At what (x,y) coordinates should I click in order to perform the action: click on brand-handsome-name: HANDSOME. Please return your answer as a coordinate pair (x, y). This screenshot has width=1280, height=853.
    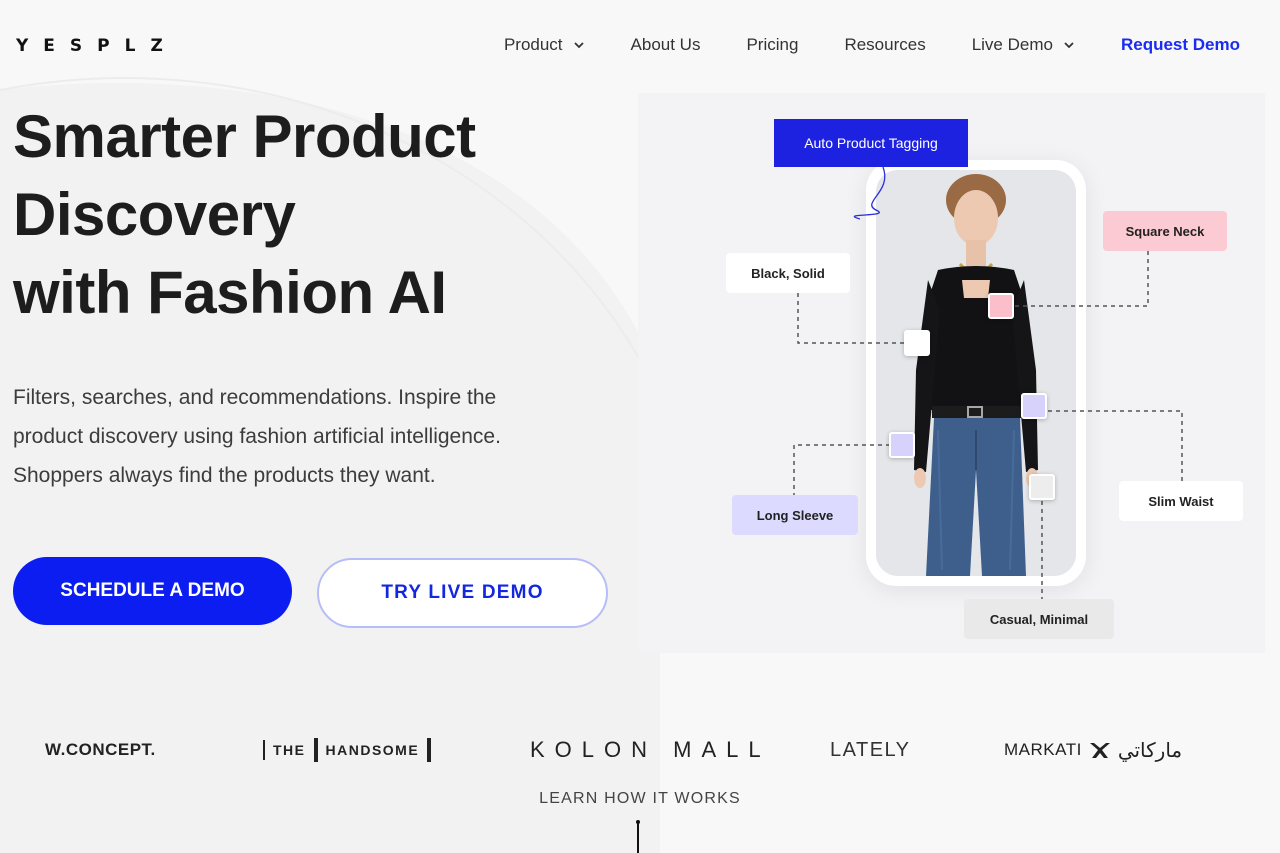
    Looking at the image, I should click on (372, 750).